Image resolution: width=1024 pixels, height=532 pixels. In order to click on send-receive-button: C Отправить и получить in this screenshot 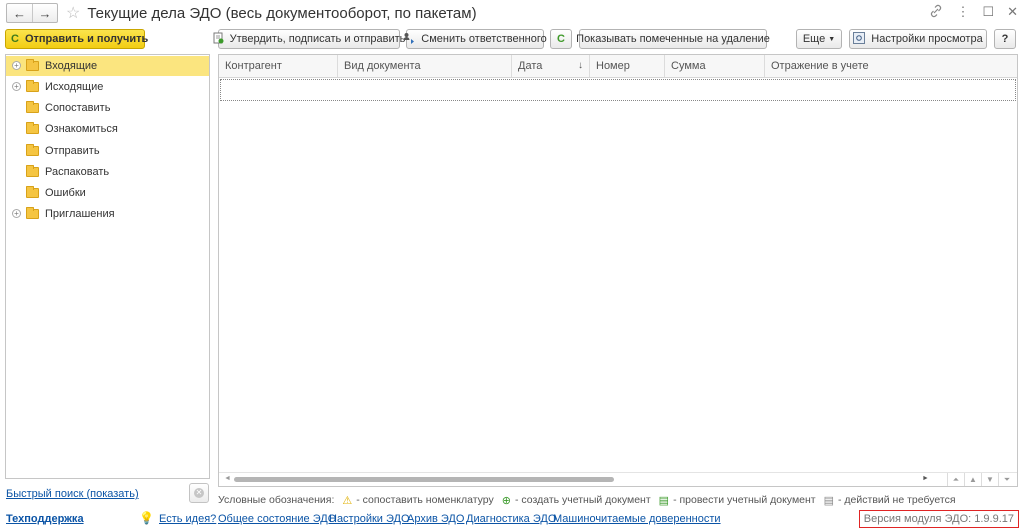, I will do `click(76, 39)`.